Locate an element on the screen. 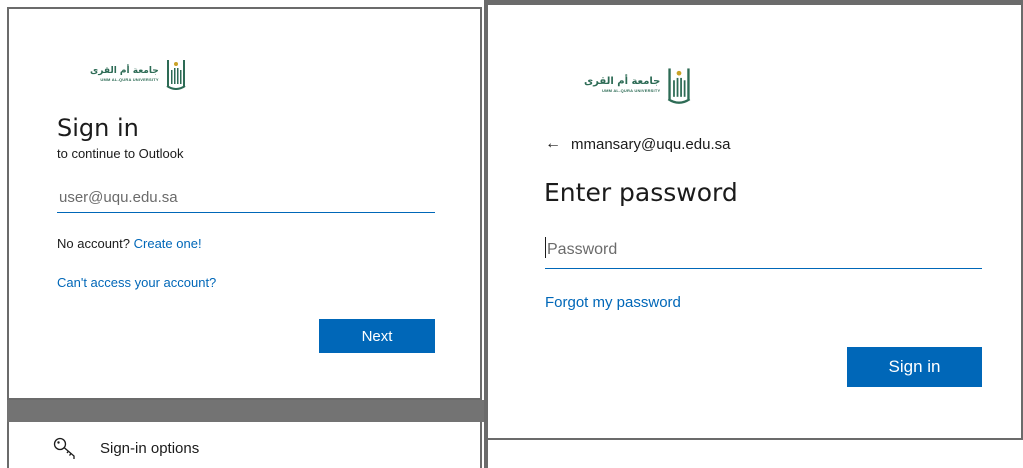 The width and height of the screenshot is (1023, 468). arrow-left-icon: ← is located at coordinates (553, 143).